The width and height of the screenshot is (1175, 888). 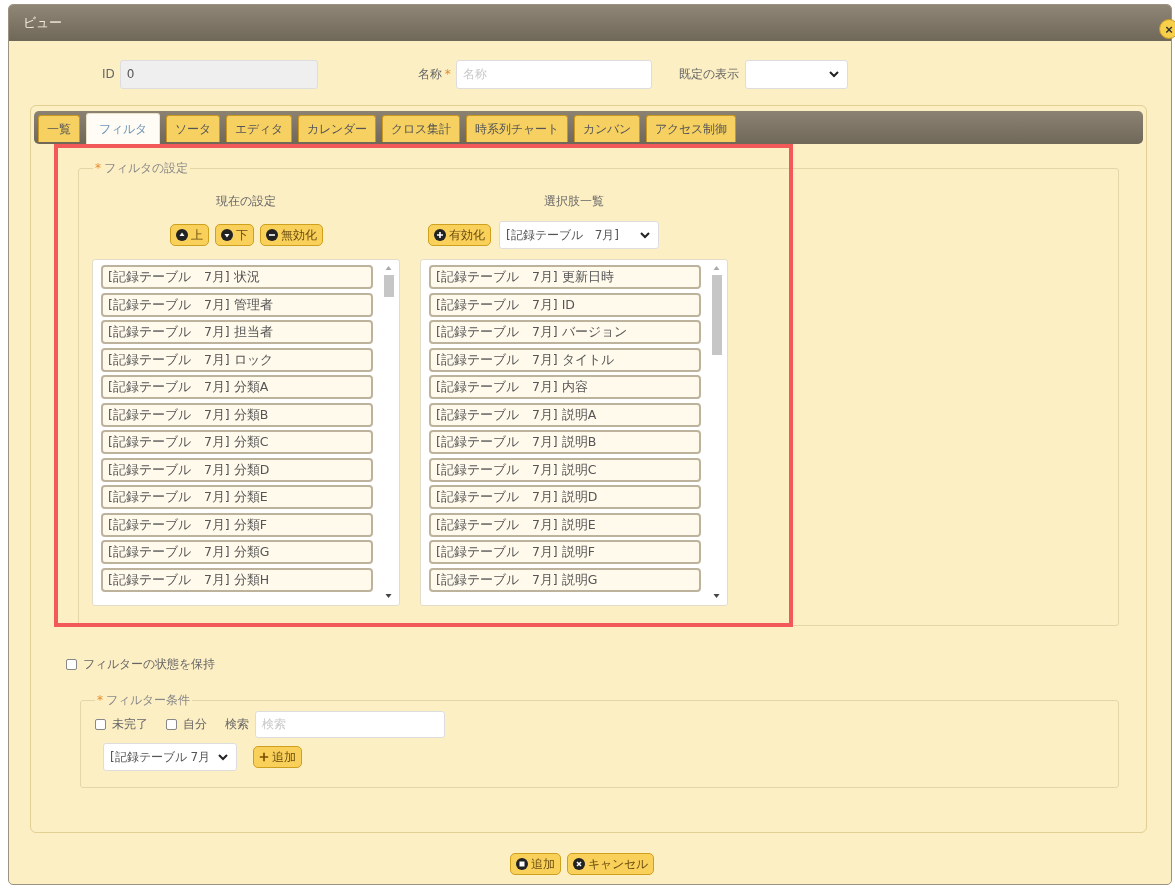 What do you see at coordinates (246, 201) in the screenshot?
I see `column-heading: 現在の設定` at bounding box center [246, 201].